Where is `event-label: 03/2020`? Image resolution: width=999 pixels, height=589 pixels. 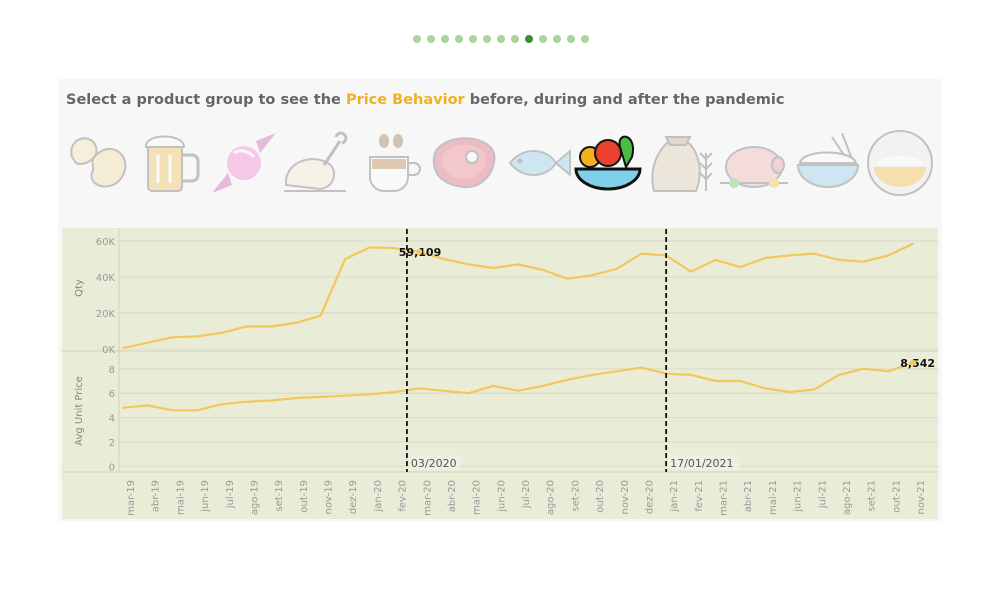 event-label: 03/2020 is located at coordinates (434, 463).